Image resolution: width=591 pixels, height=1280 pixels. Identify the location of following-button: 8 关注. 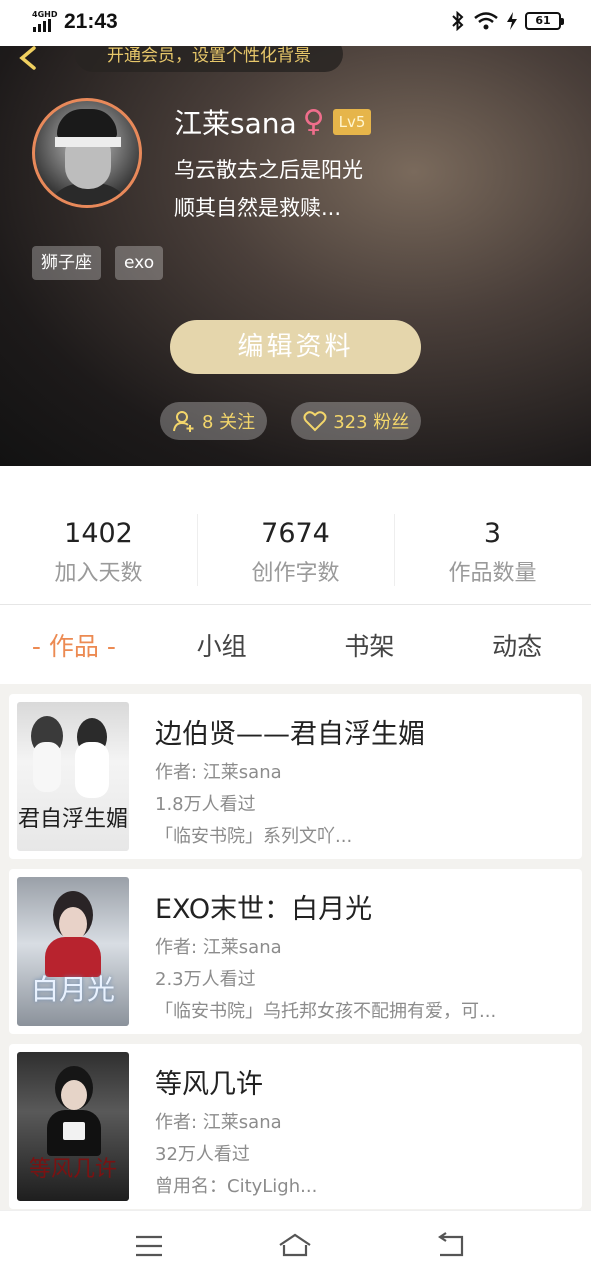
(214, 421).